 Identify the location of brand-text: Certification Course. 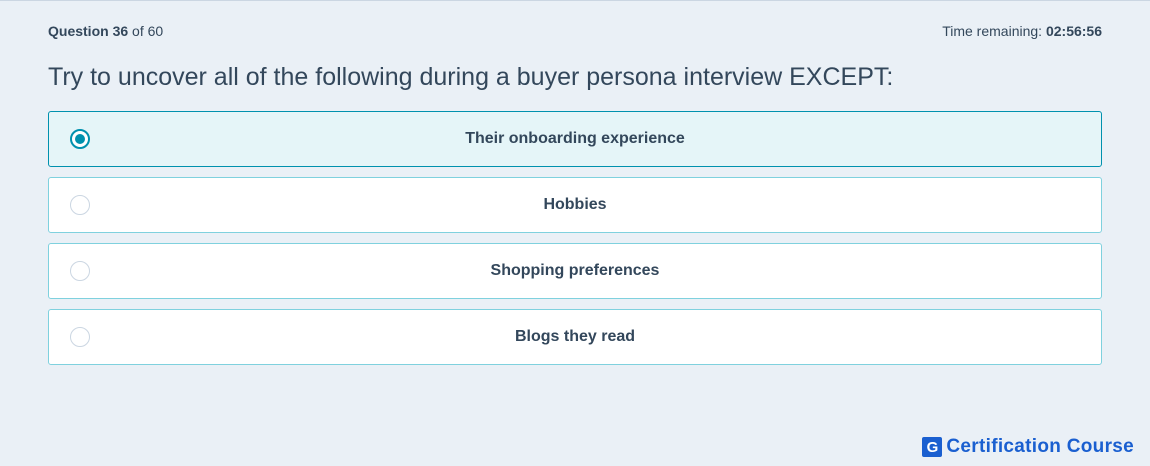
(1040, 446).